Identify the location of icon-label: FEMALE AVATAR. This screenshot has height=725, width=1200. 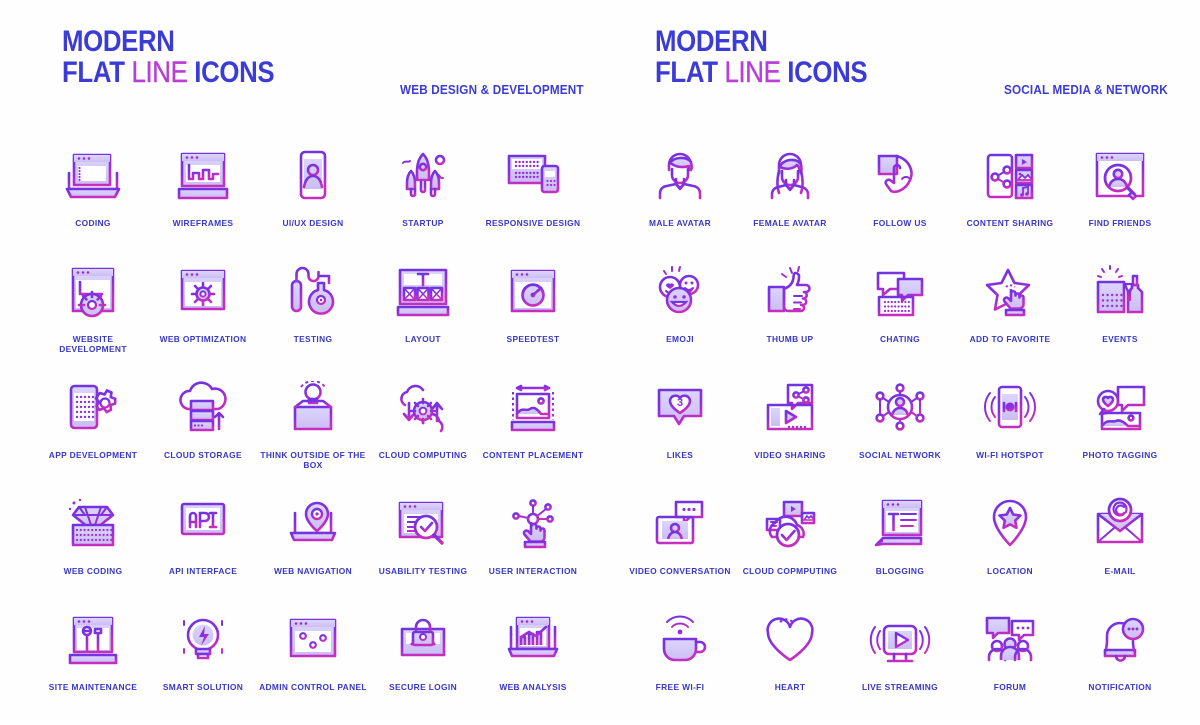
(790, 223).